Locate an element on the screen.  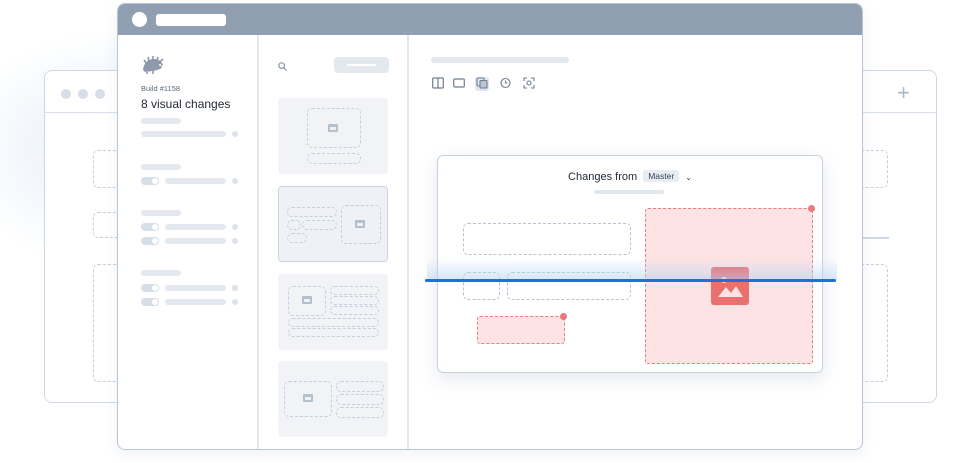
diff-view-icon is located at coordinates (482, 84).